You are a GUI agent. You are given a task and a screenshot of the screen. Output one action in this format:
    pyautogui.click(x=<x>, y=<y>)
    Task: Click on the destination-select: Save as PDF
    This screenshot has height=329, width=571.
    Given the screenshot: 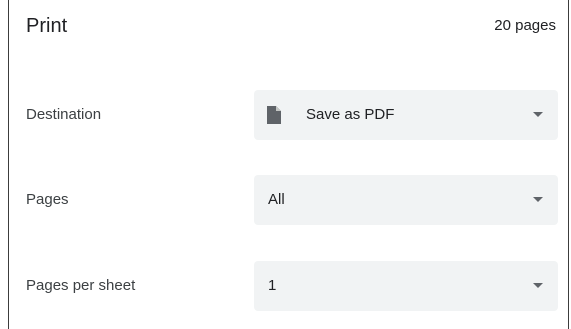 What is the action you would take?
    pyautogui.click(x=406, y=115)
    